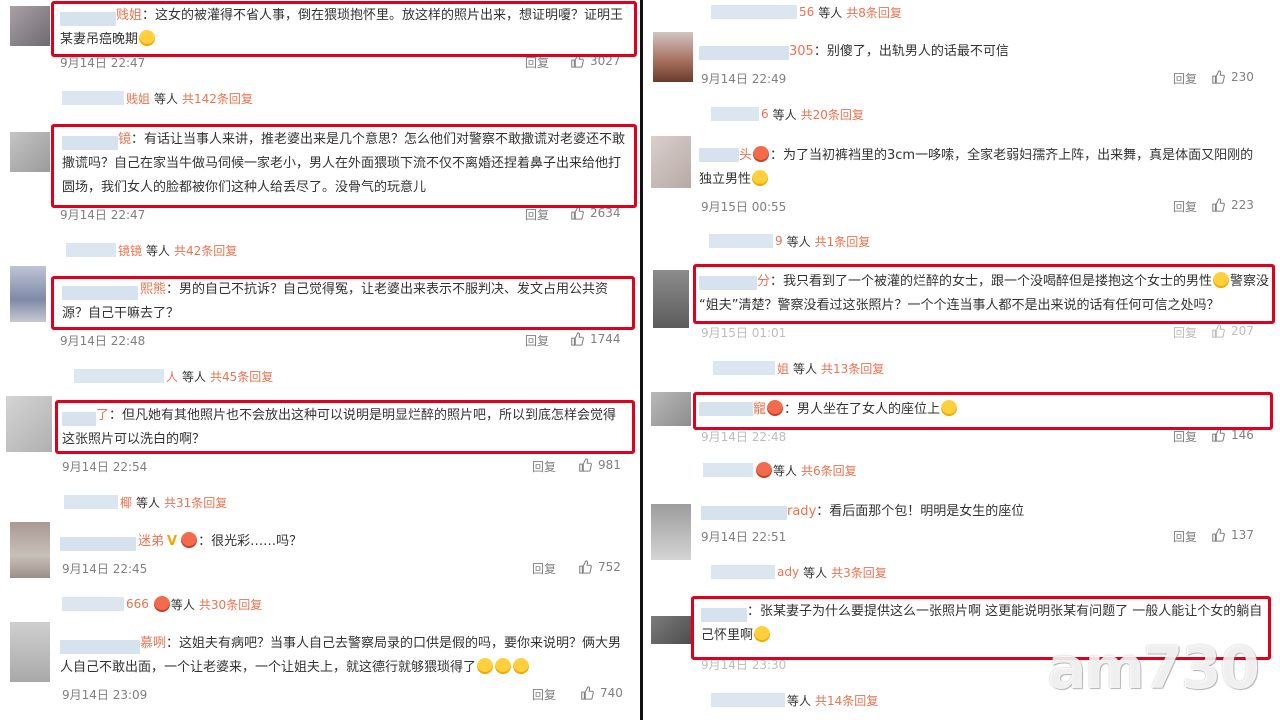 The image size is (1280, 720). What do you see at coordinates (151, 250) in the screenshot?
I see `sub-reply-row: 镜镜 等人 共42条回复` at bounding box center [151, 250].